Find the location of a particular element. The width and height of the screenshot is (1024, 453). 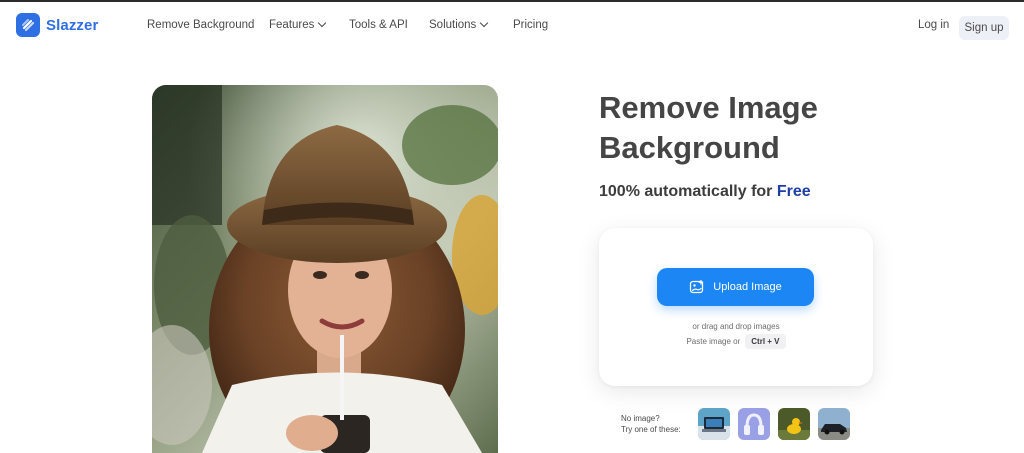

sample-image-duck is located at coordinates (794, 424).